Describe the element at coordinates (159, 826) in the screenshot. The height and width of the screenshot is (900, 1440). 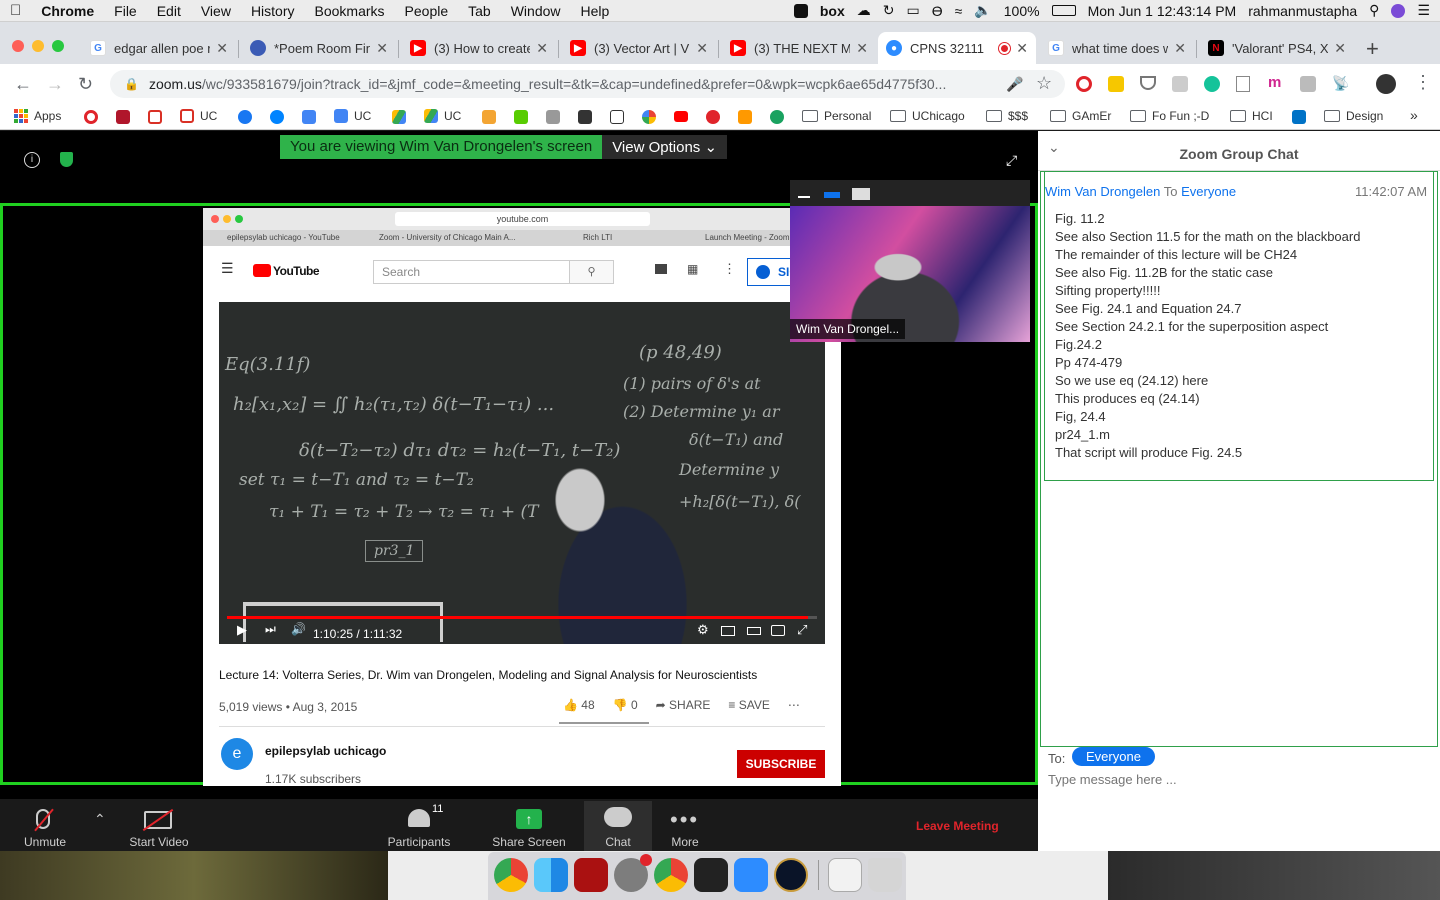
I see `start-video-button: Start Video` at that location.